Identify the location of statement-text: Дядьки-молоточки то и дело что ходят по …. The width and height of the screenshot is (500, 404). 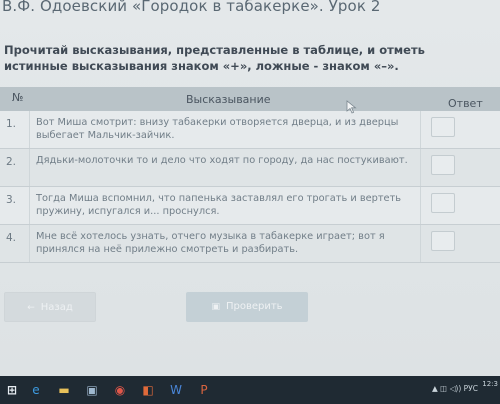
(222, 160).